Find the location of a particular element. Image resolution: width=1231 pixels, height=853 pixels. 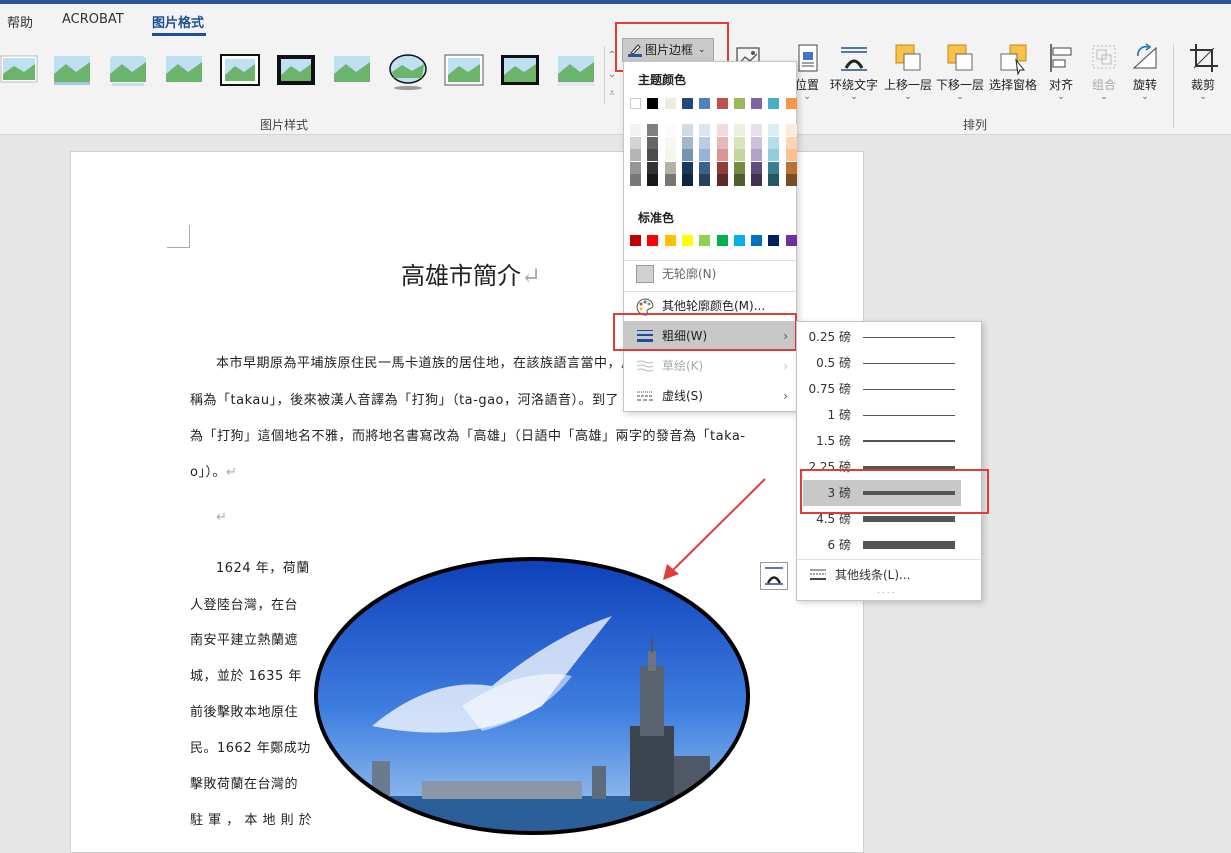

tab-acrobat: ACROBAT is located at coordinates (93, 19).